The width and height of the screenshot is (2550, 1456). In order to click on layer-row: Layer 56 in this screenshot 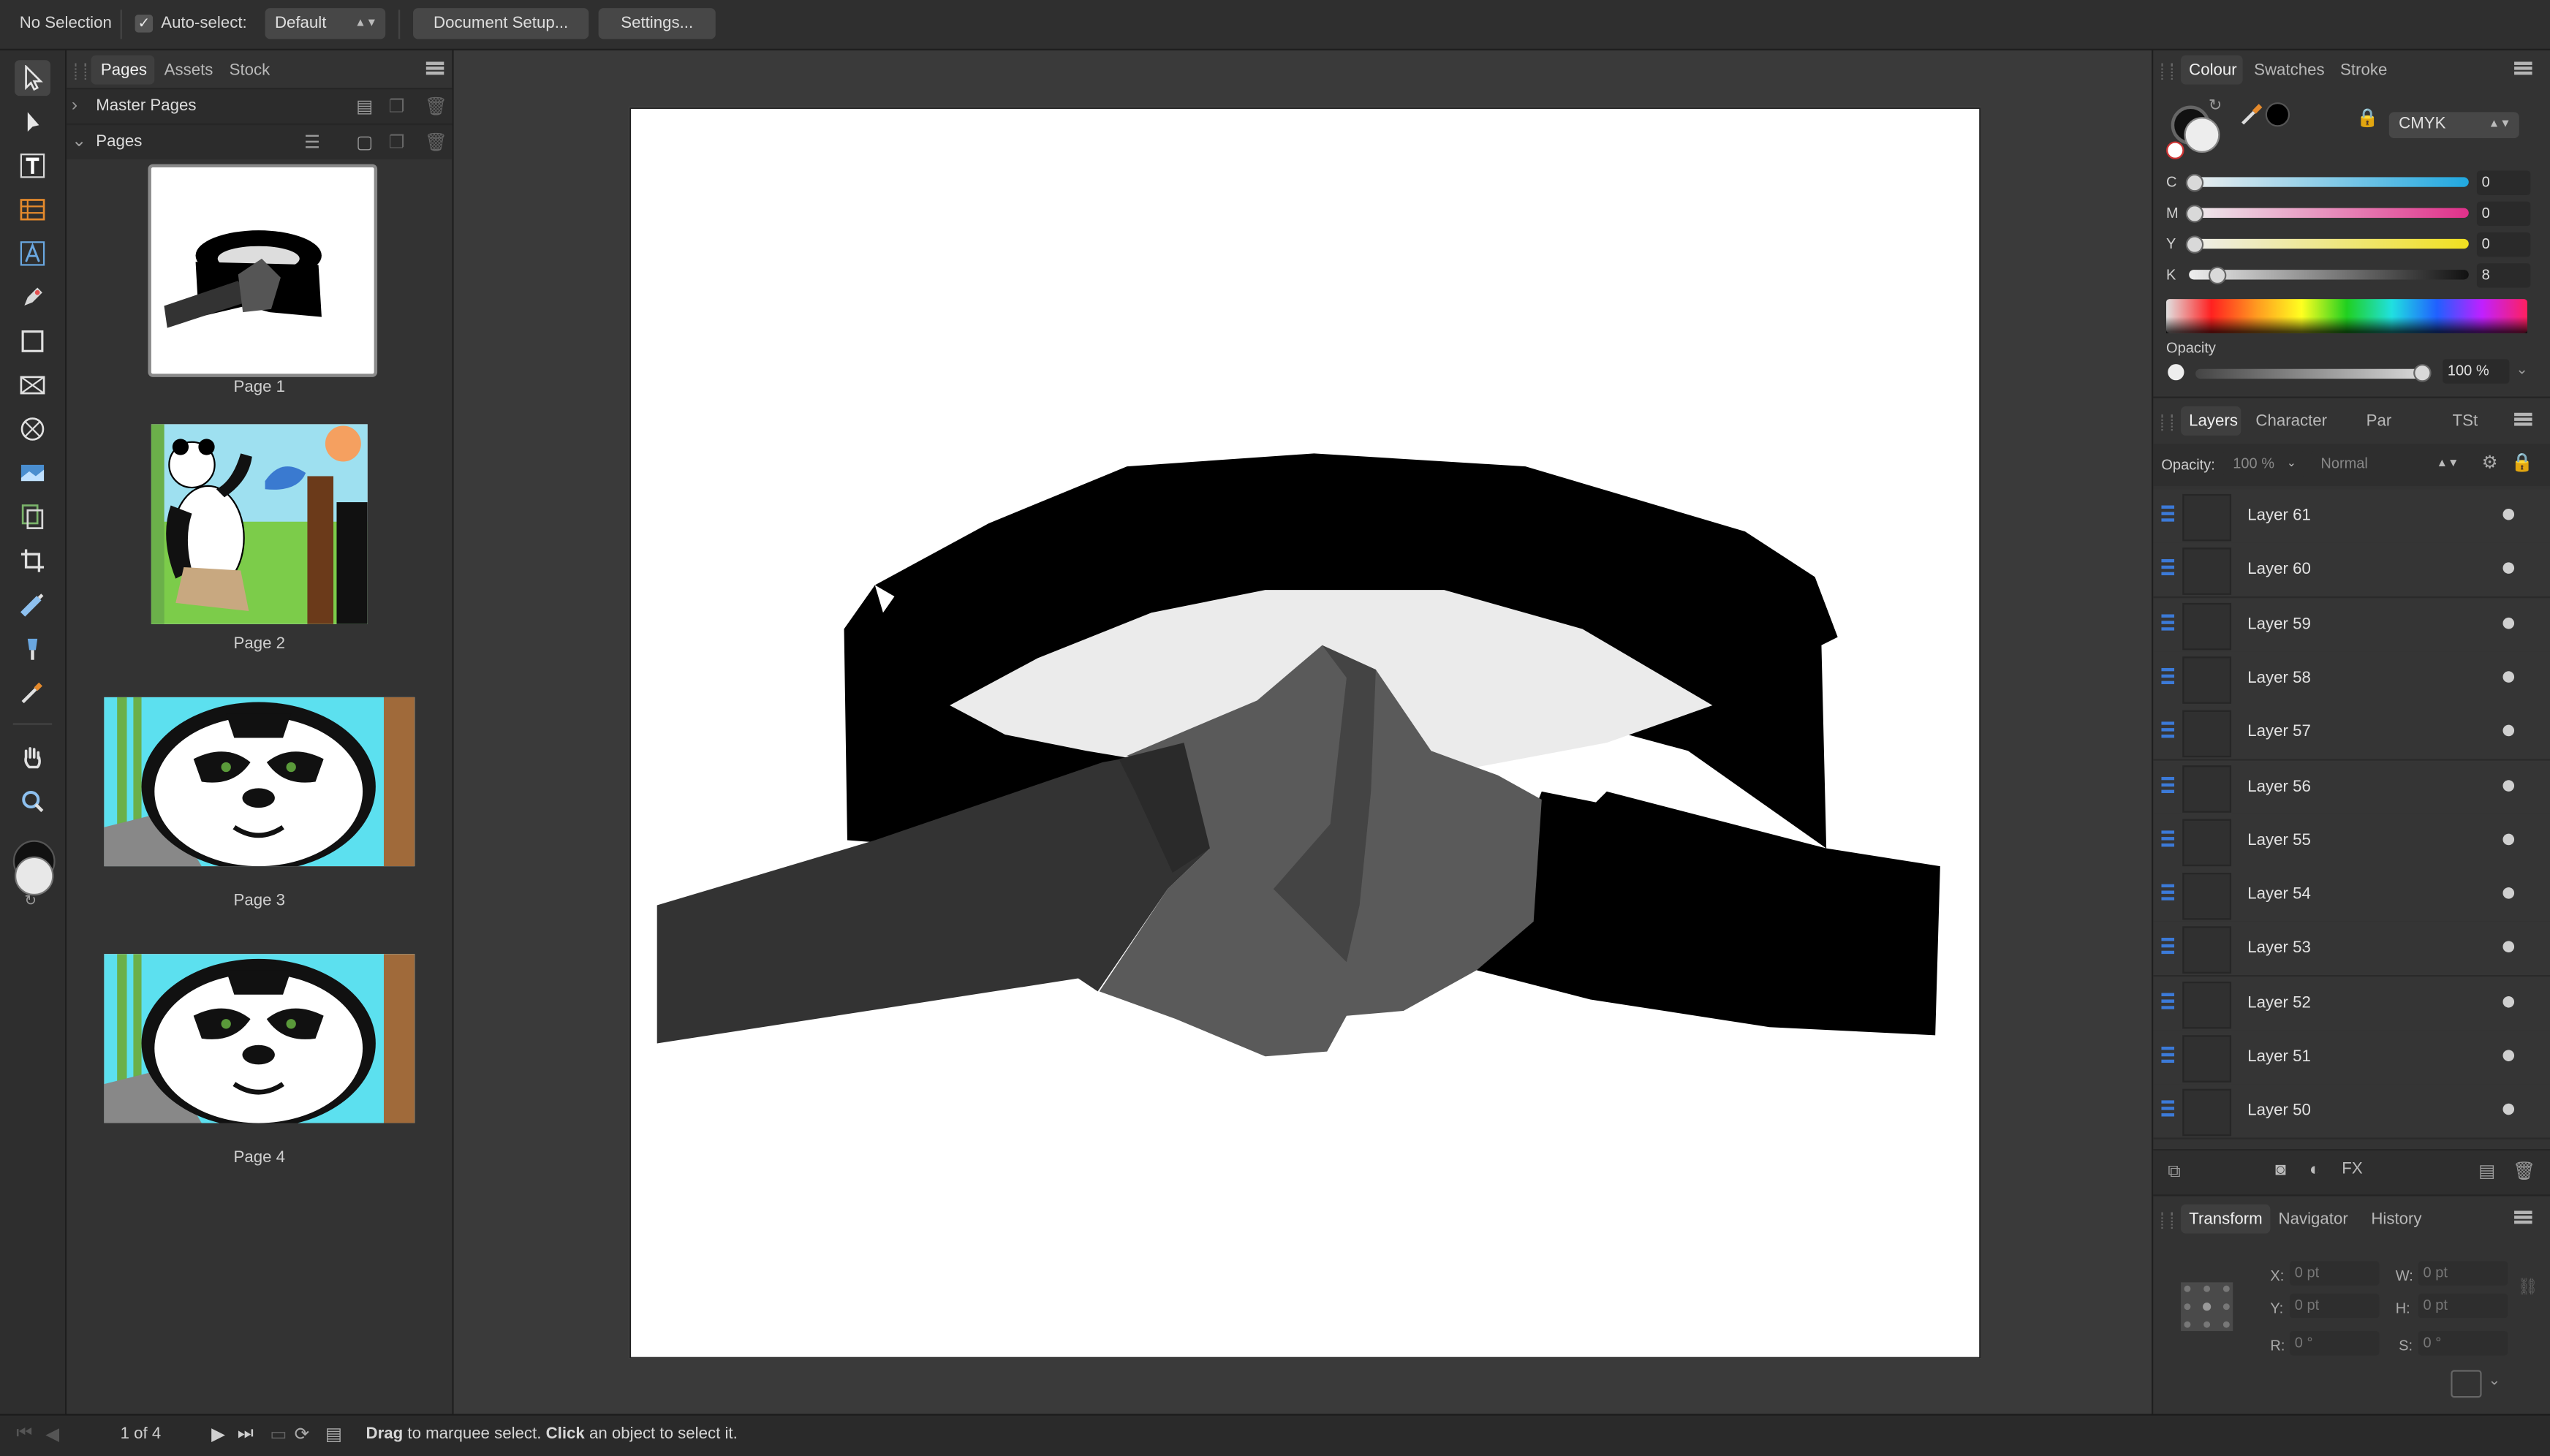, I will do `click(2351, 787)`.